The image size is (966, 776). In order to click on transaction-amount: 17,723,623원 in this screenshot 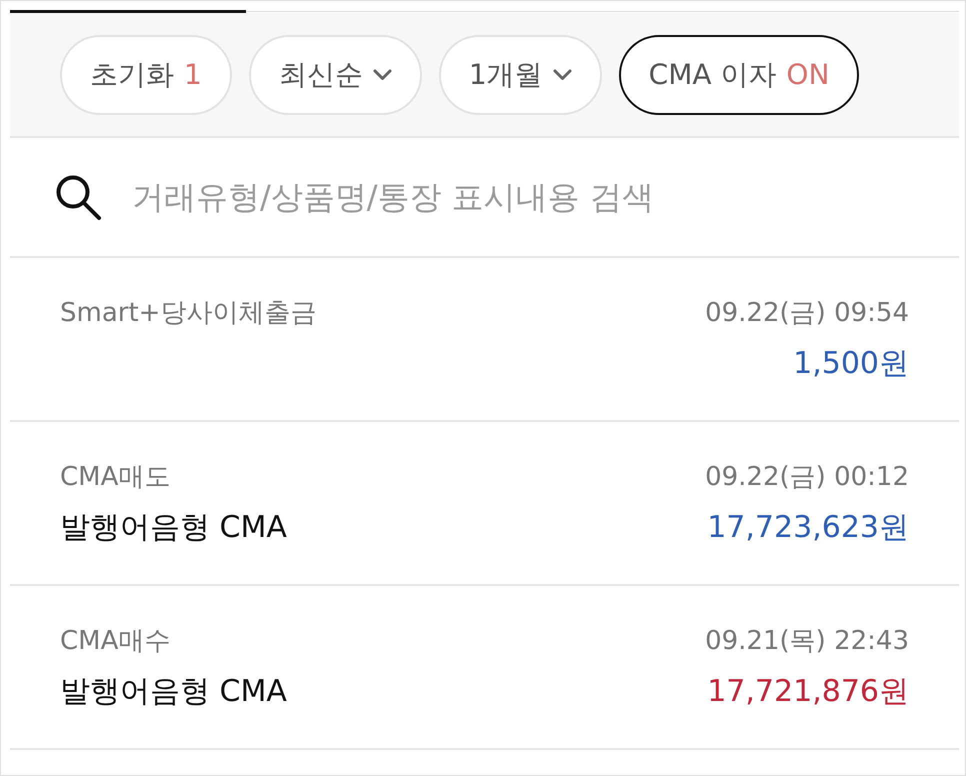, I will do `click(808, 528)`.